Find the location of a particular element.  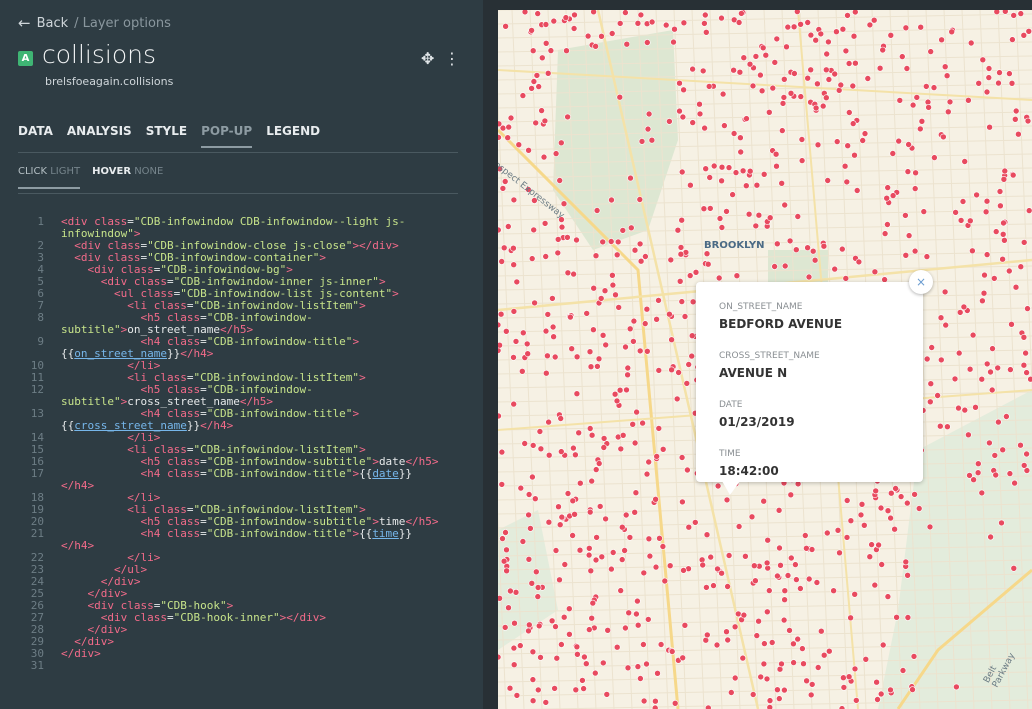

move-icon: ✥ is located at coordinates (427, 58).